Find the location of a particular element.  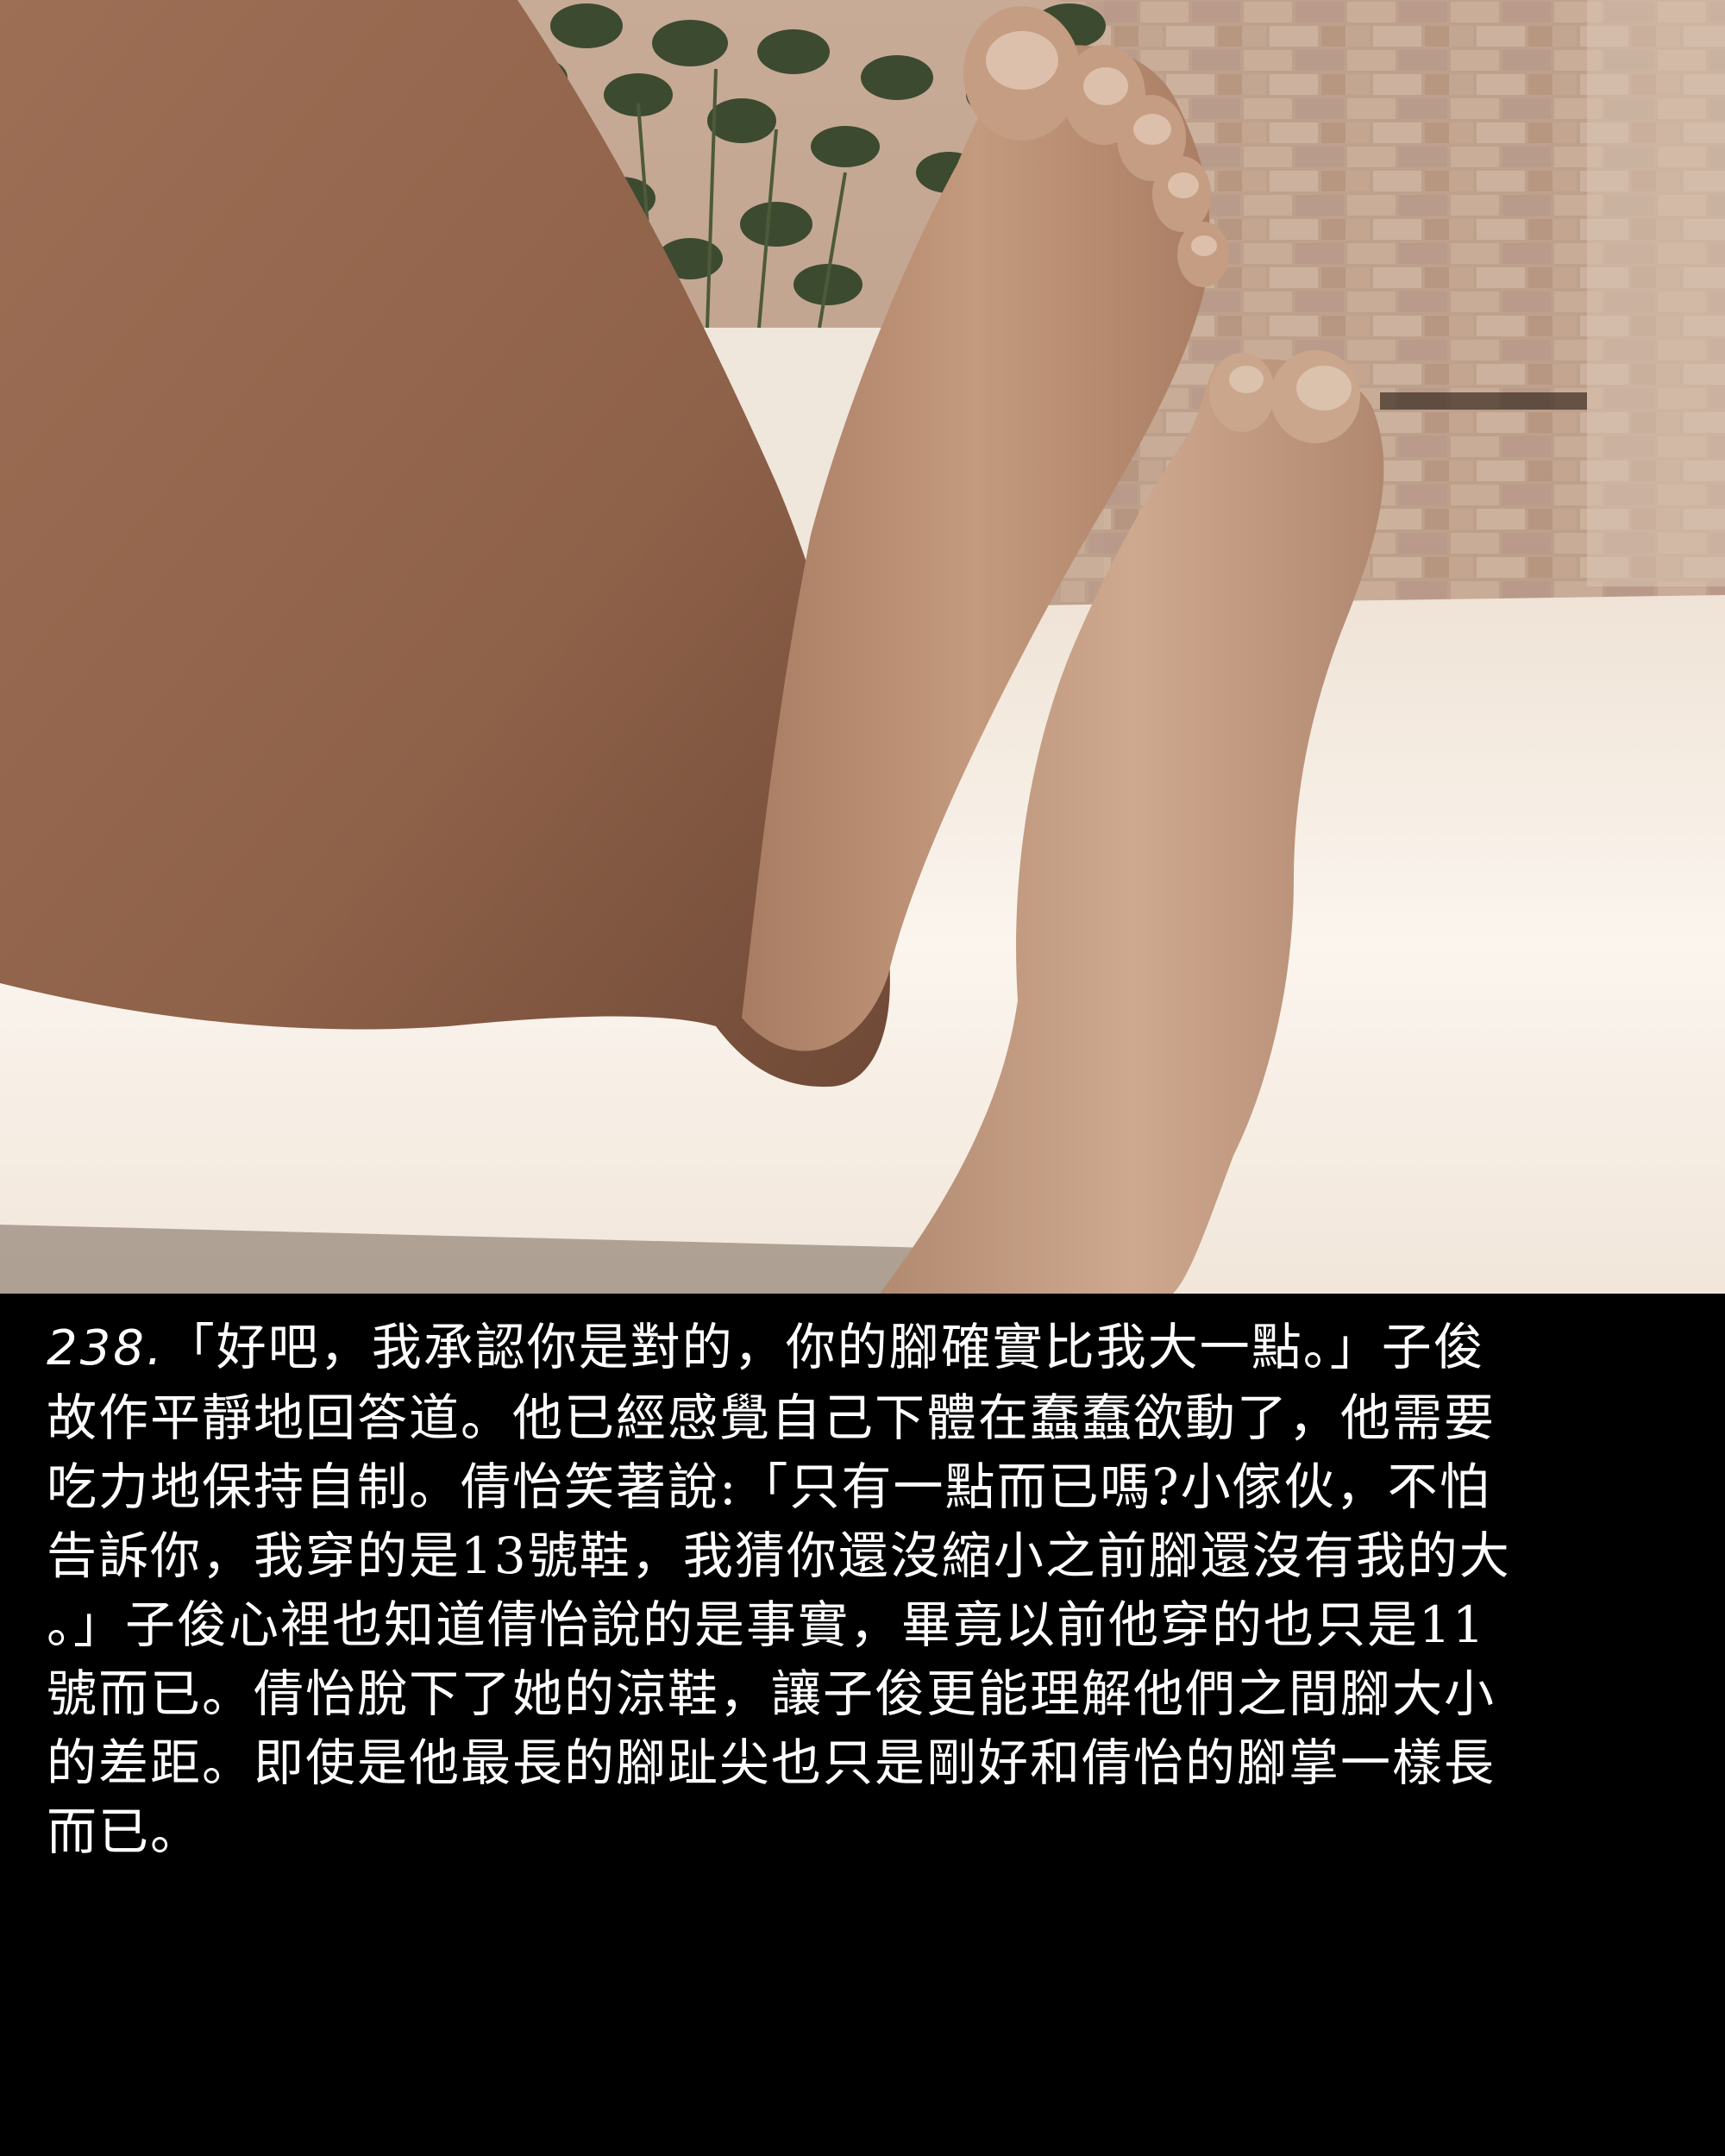

caption-line: 而已。 is located at coordinates (125, 1831).